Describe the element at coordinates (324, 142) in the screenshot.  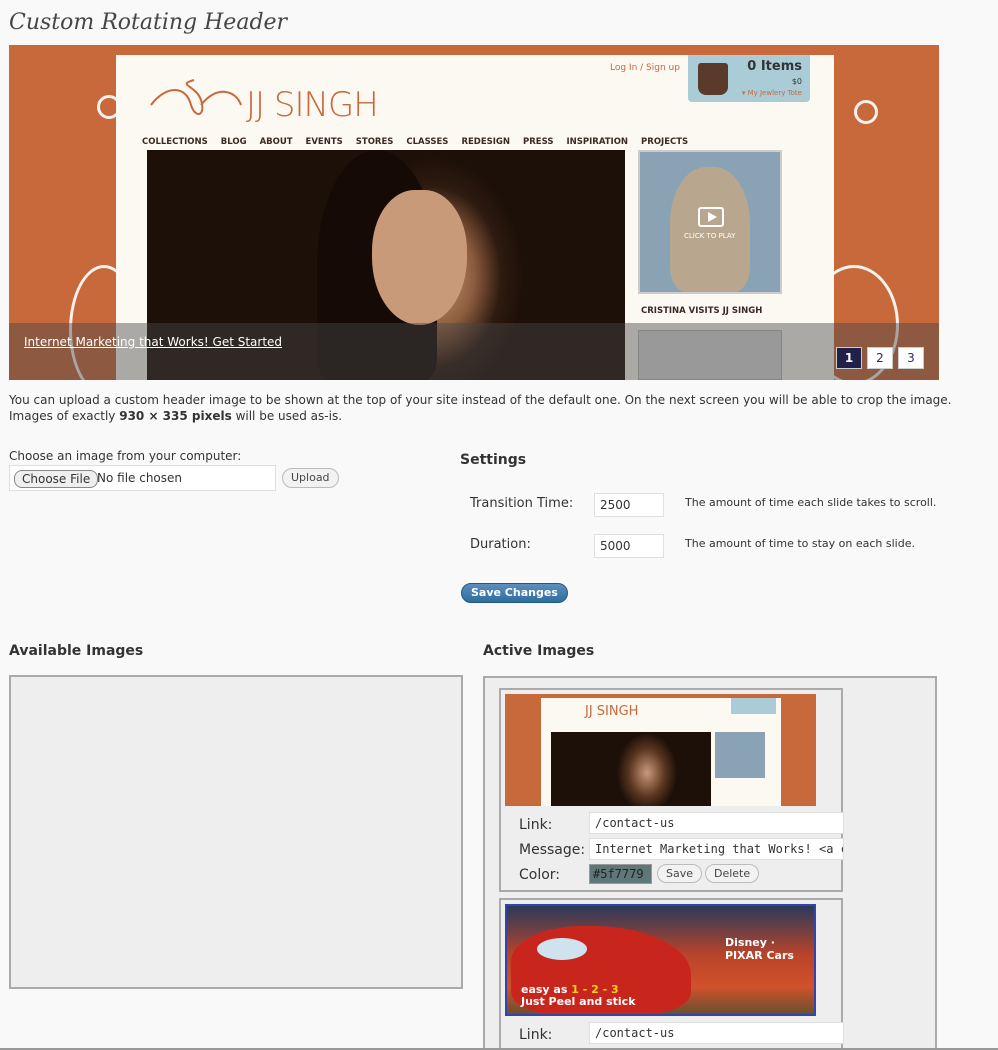
I see `nav-item: EVENTS` at that location.